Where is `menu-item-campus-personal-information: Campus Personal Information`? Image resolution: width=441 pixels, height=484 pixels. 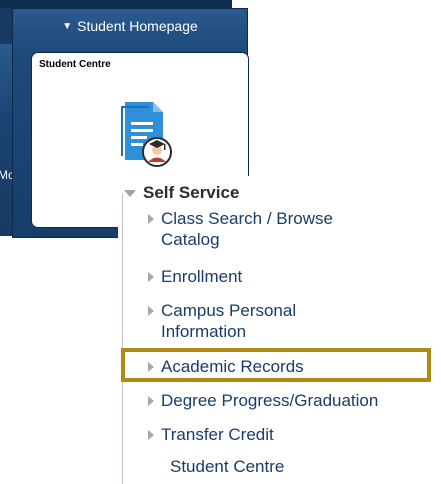
menu-item-campus-personal-information: Campus Personal Information is located at coordinates (222, 321).